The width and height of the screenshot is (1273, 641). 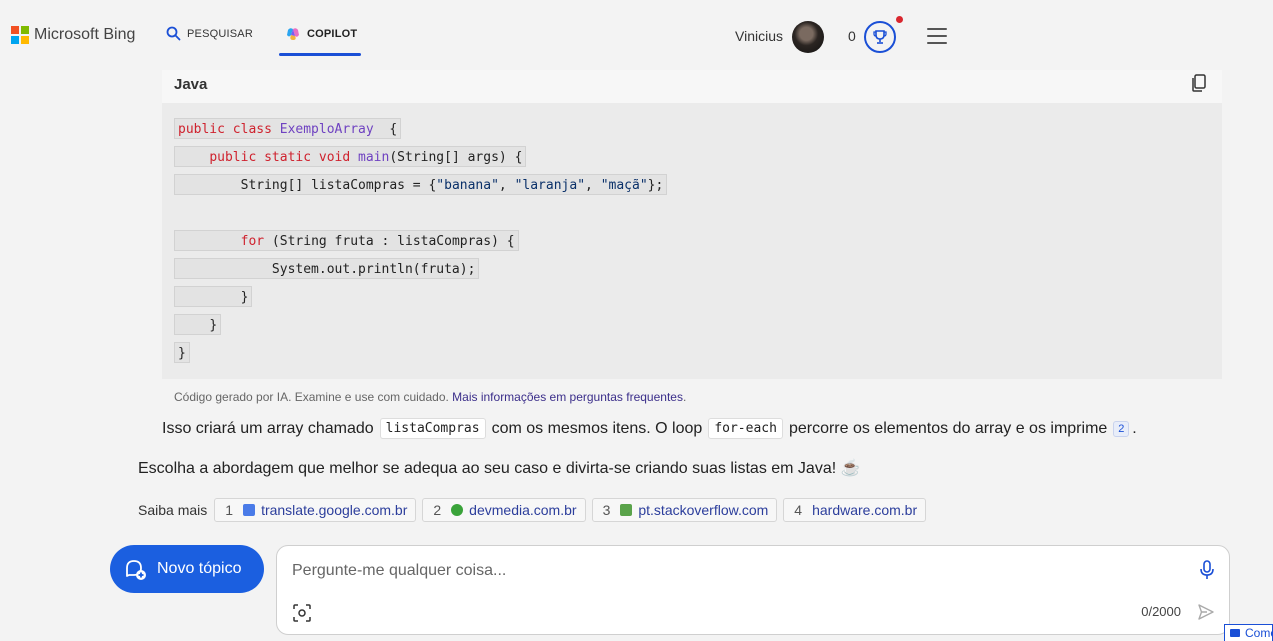 I want to click on code-block-header: Java, so click(x=692, y=86).